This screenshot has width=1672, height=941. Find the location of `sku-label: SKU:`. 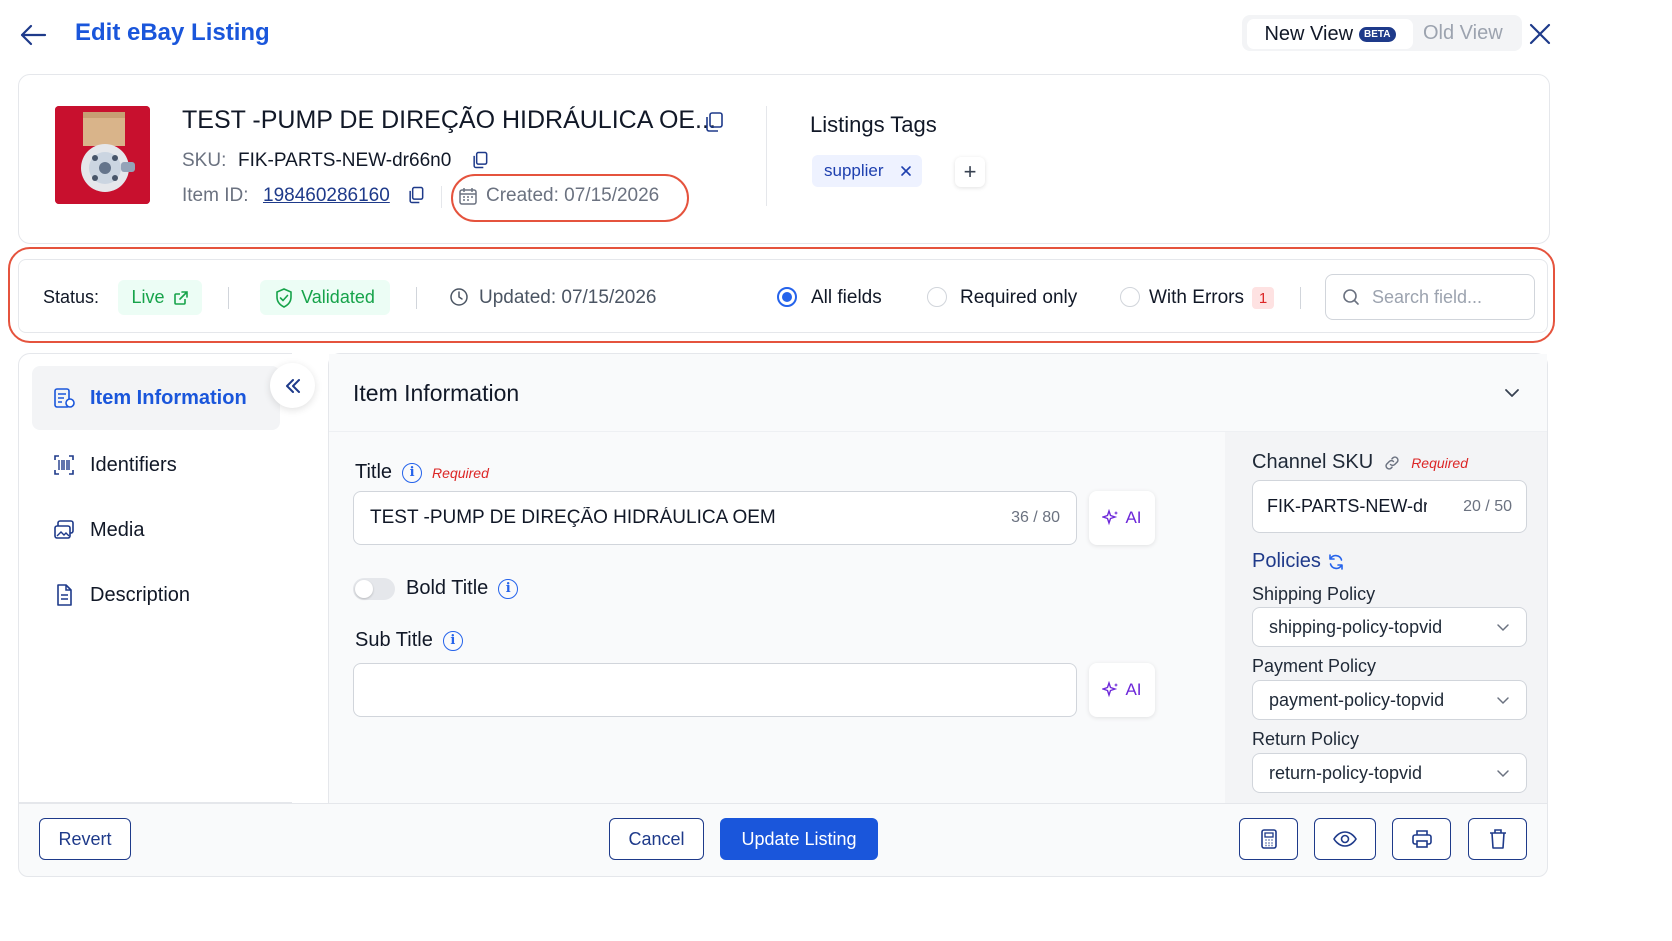

sku-label: SKU: is located at coordinates (204, 160).